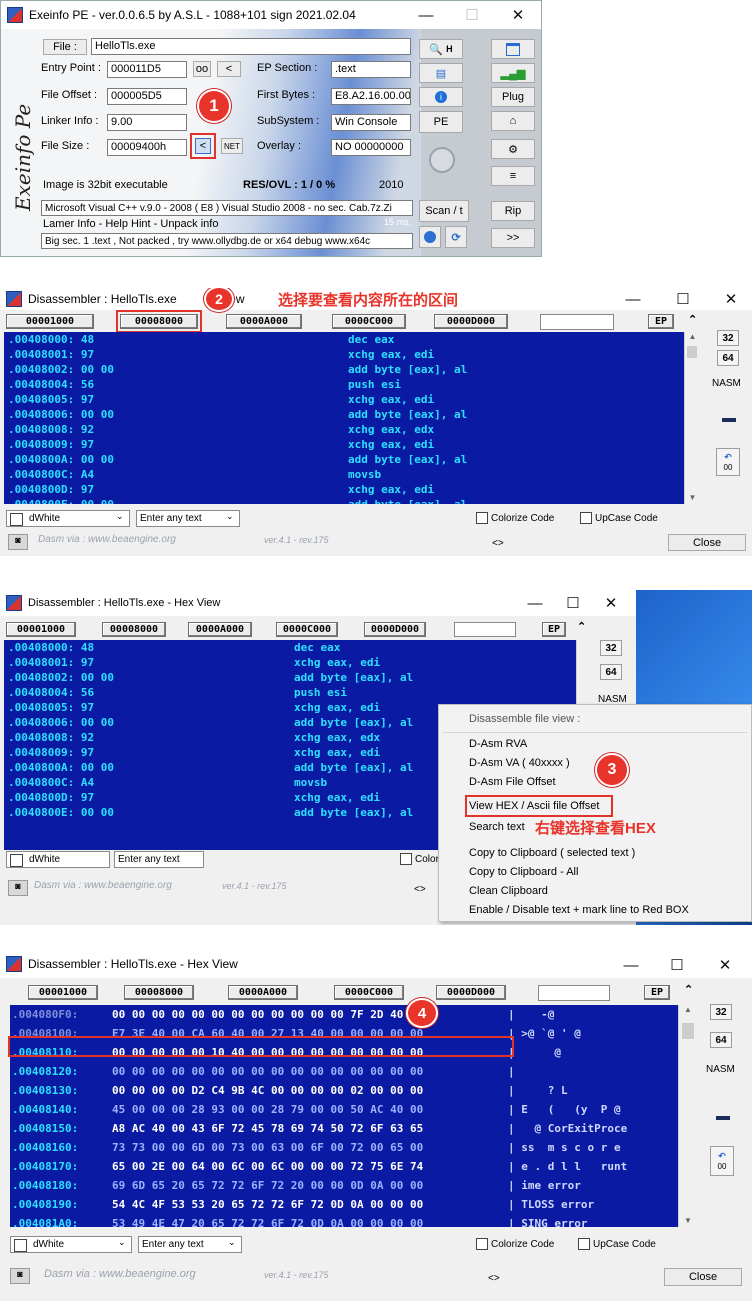 This screenshot has width=752, height=1301. What do you see at coordinates (444, 211) in the screenshot?
I see `scan-button: Scan / t` at bounding box center [444, 211].